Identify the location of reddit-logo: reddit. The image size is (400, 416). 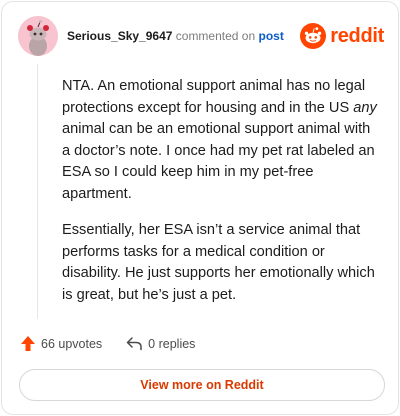
(342, 36).